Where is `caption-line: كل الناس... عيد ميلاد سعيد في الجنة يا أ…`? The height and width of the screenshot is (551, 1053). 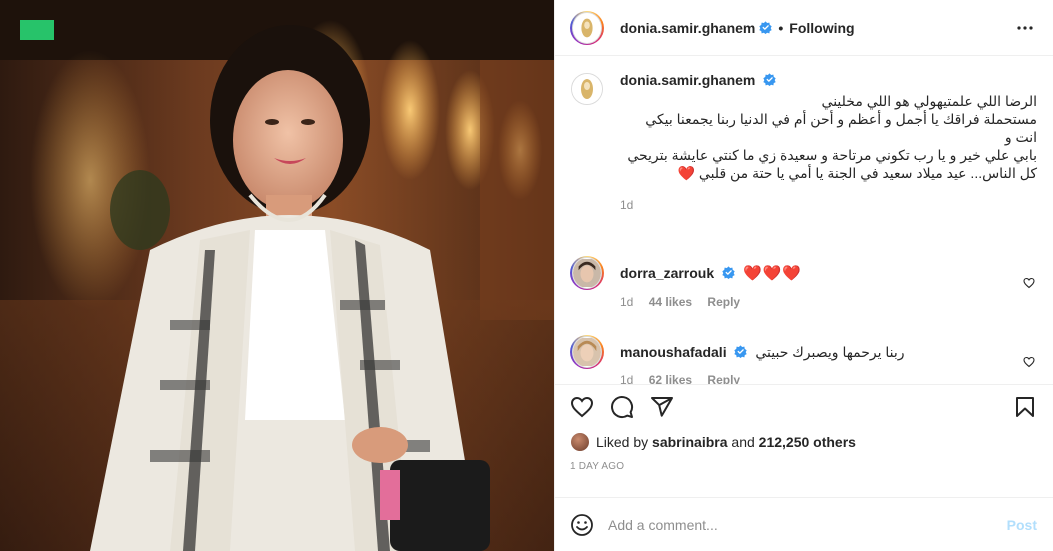 caption-line: كل الناس... عيد ميلاد سعيد في الجنة يا أ… is located at coordinates (857, 173).